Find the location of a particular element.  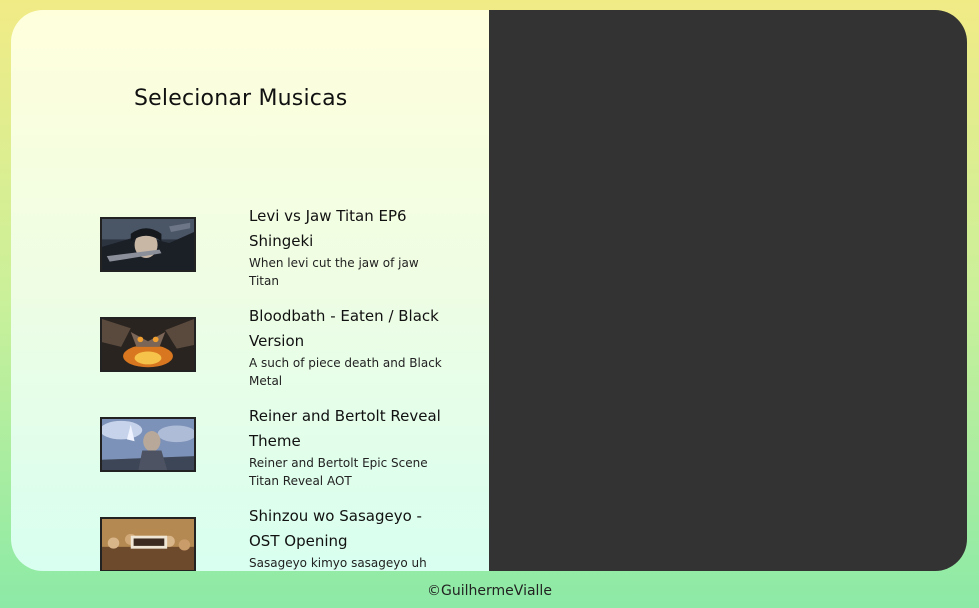

track-title: Bloodbath - Eaten / Black Version is located at coordinates (344, 328).